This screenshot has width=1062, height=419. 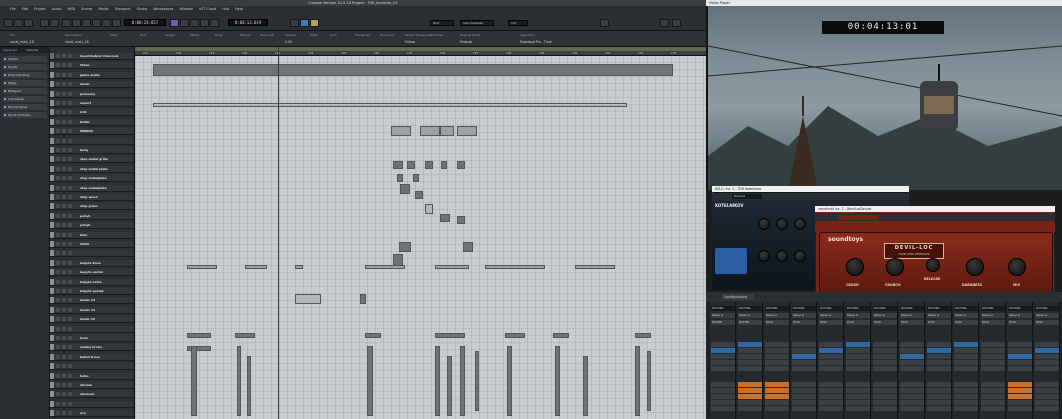 What do you see at coordinates (288, 42) in the screenshot?
I see `info-value: 0.00` at bounding box center [288, 42].